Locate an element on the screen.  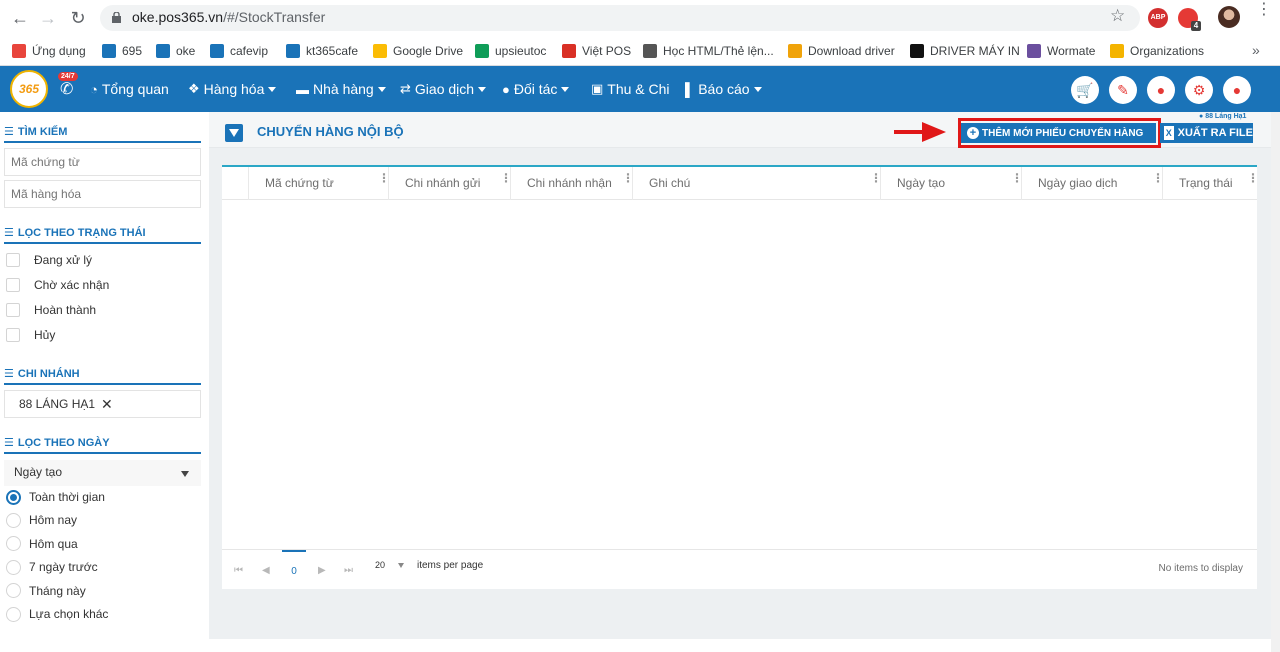
column-header: Ghi chú ⋮ is located at coordinates (757, 183).